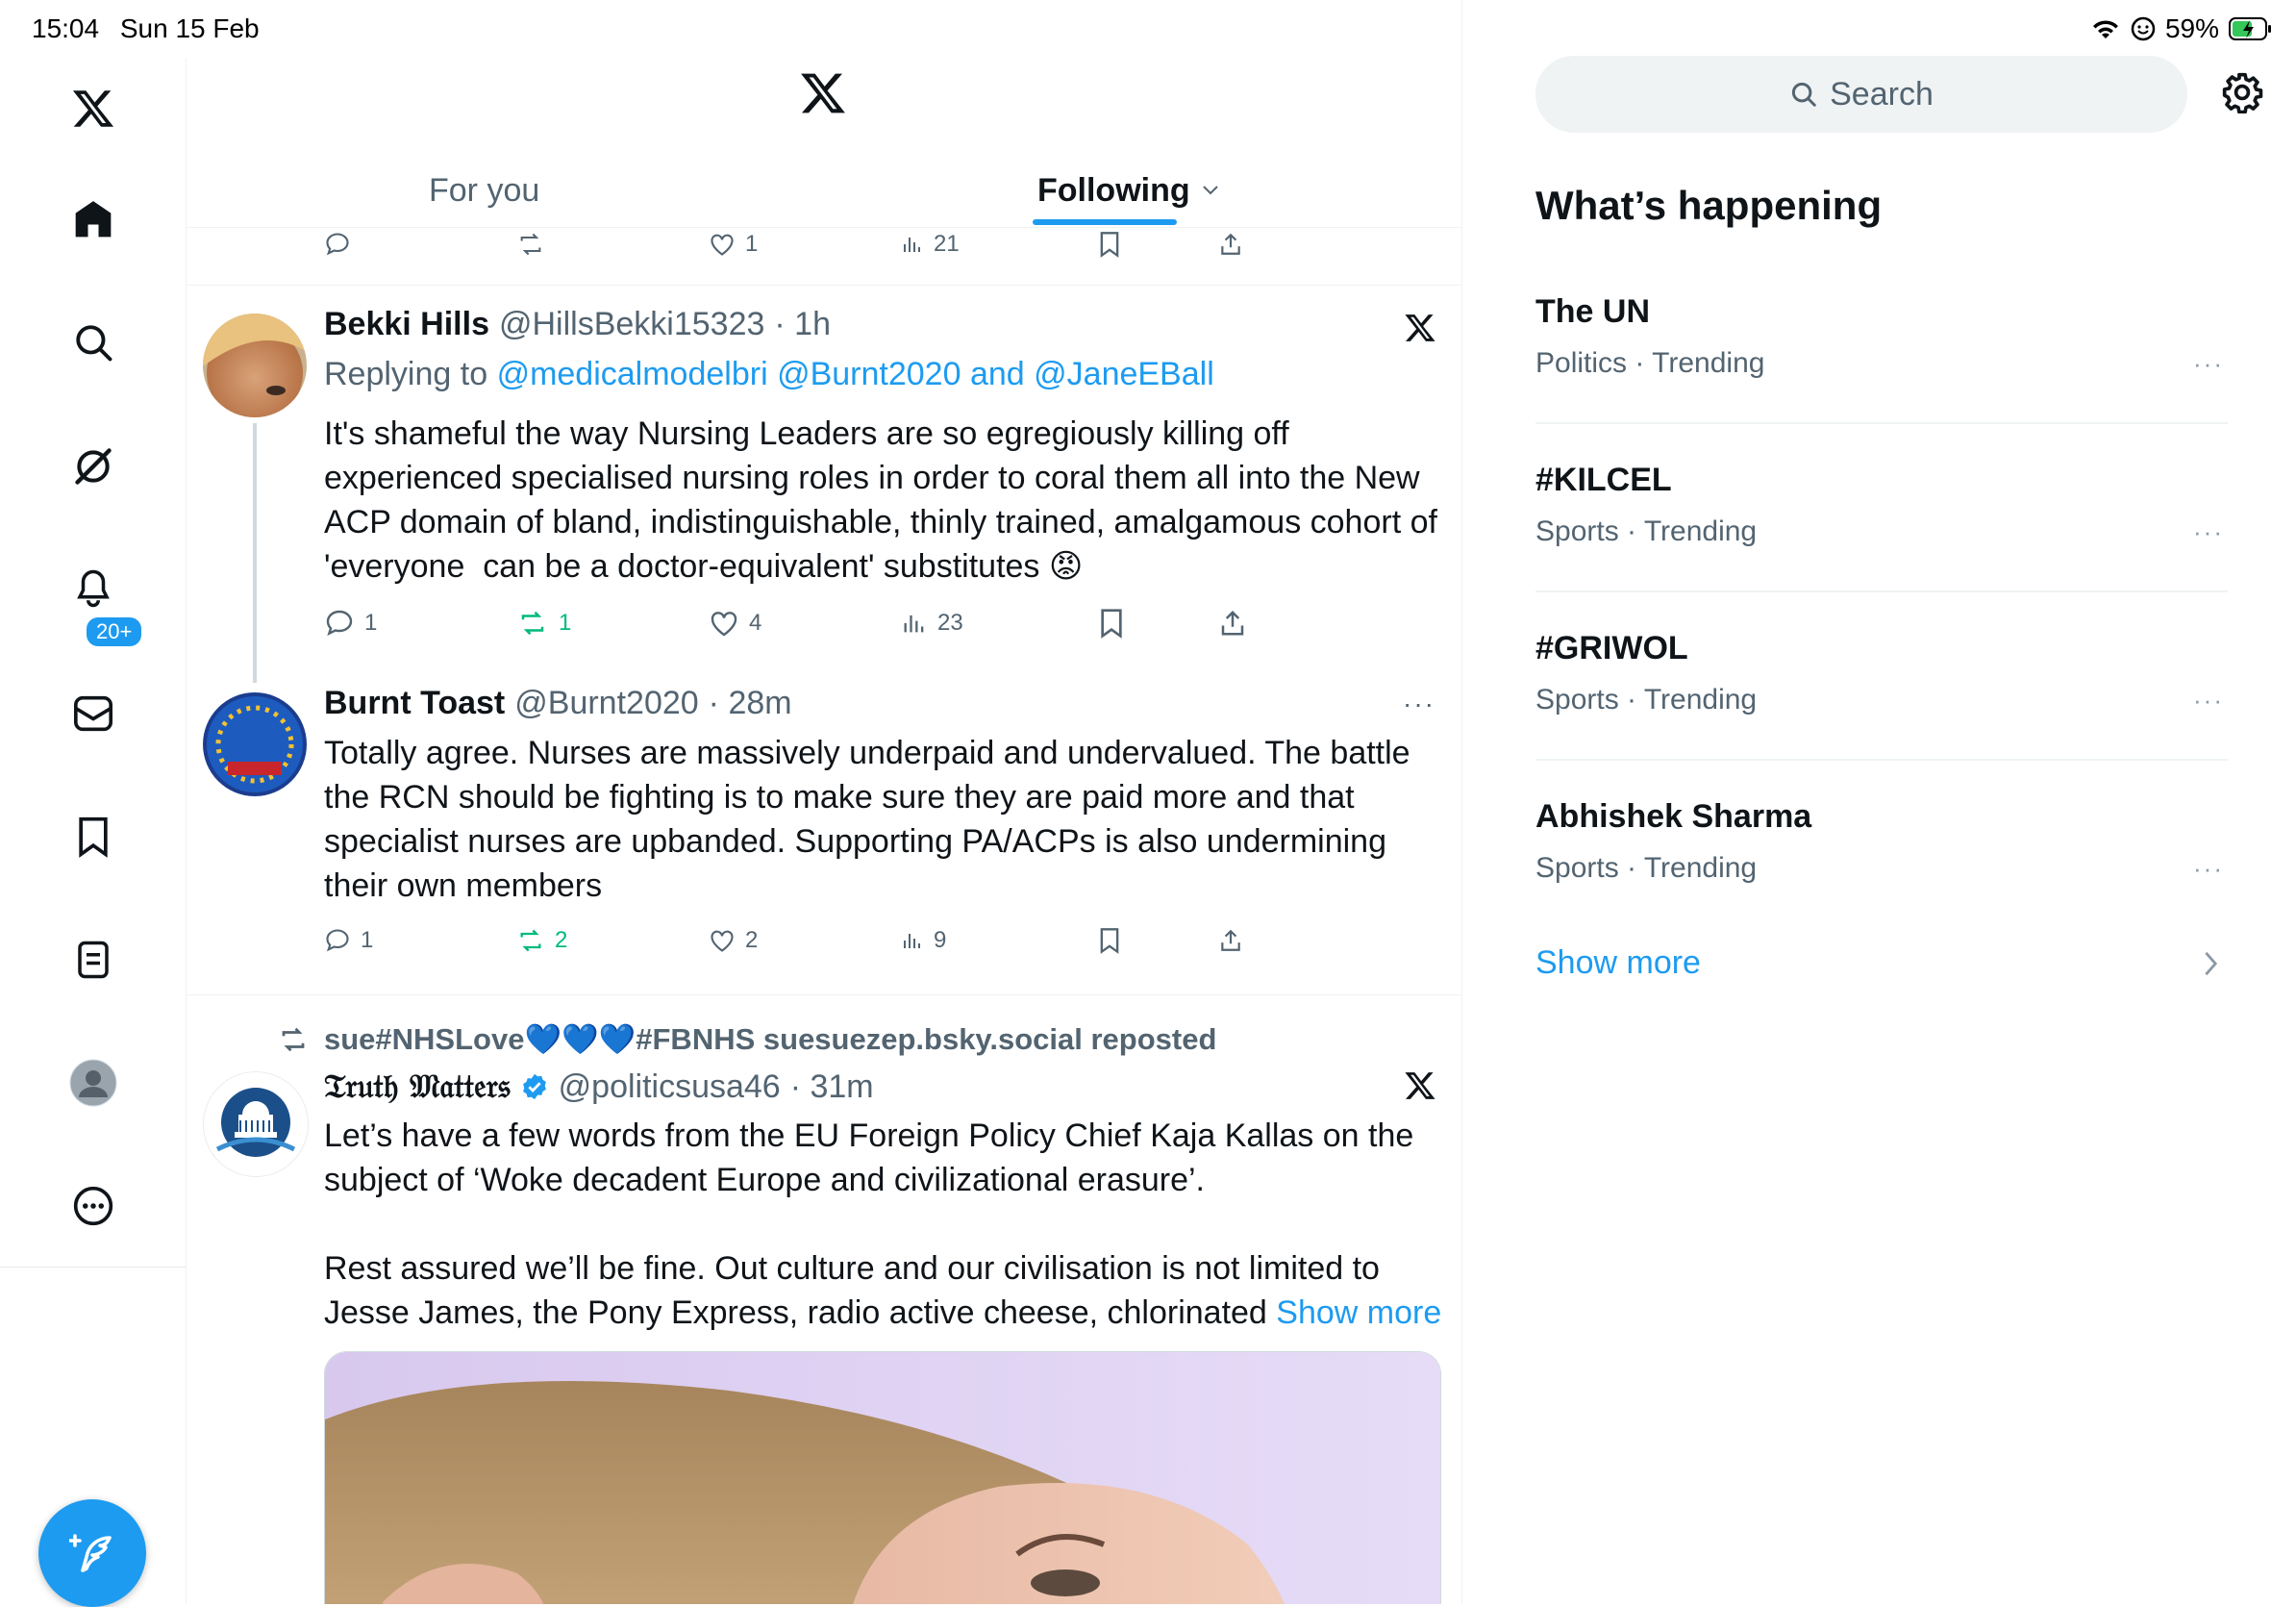 The image size is (2296, 1607). Describe the element at coordinates (950, 623) in the screenshot. I see `views-count: 23` at that location.